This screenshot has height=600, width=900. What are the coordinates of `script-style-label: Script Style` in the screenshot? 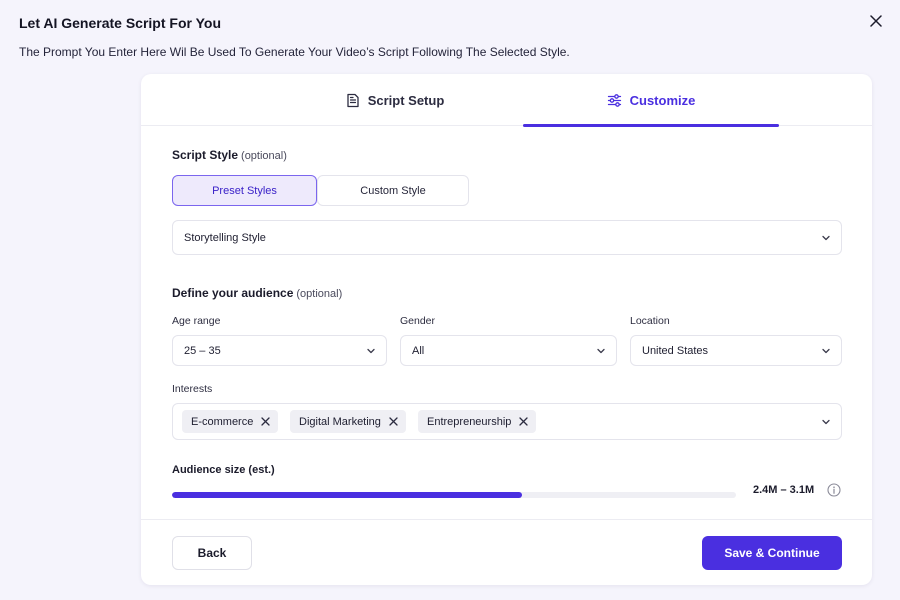 It's located at (205, 155).